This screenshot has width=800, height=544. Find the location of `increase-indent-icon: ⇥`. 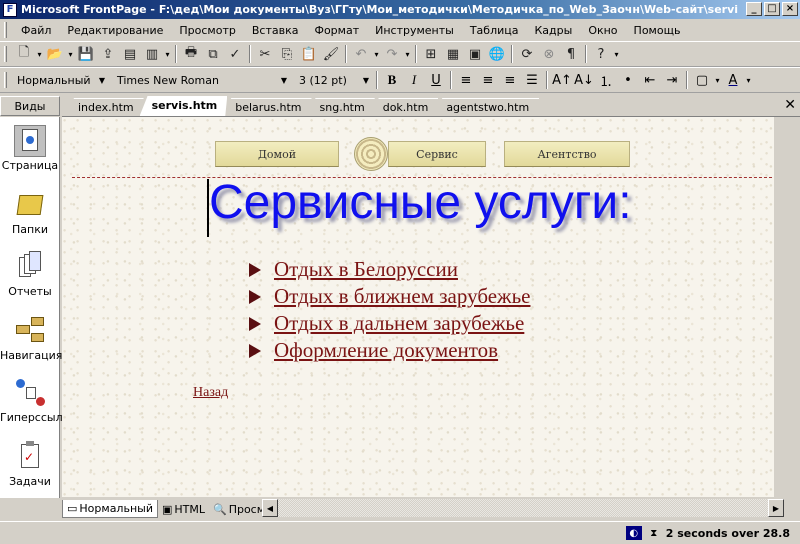

increase-indent-icon: ⇥ is located at coordinates (672, 80).